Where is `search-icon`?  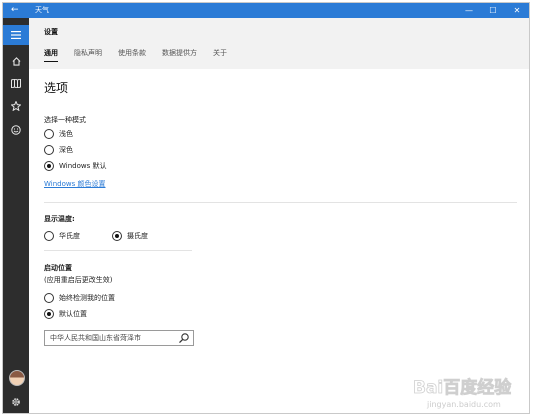
search-icon is located at coordinates (184, 338).